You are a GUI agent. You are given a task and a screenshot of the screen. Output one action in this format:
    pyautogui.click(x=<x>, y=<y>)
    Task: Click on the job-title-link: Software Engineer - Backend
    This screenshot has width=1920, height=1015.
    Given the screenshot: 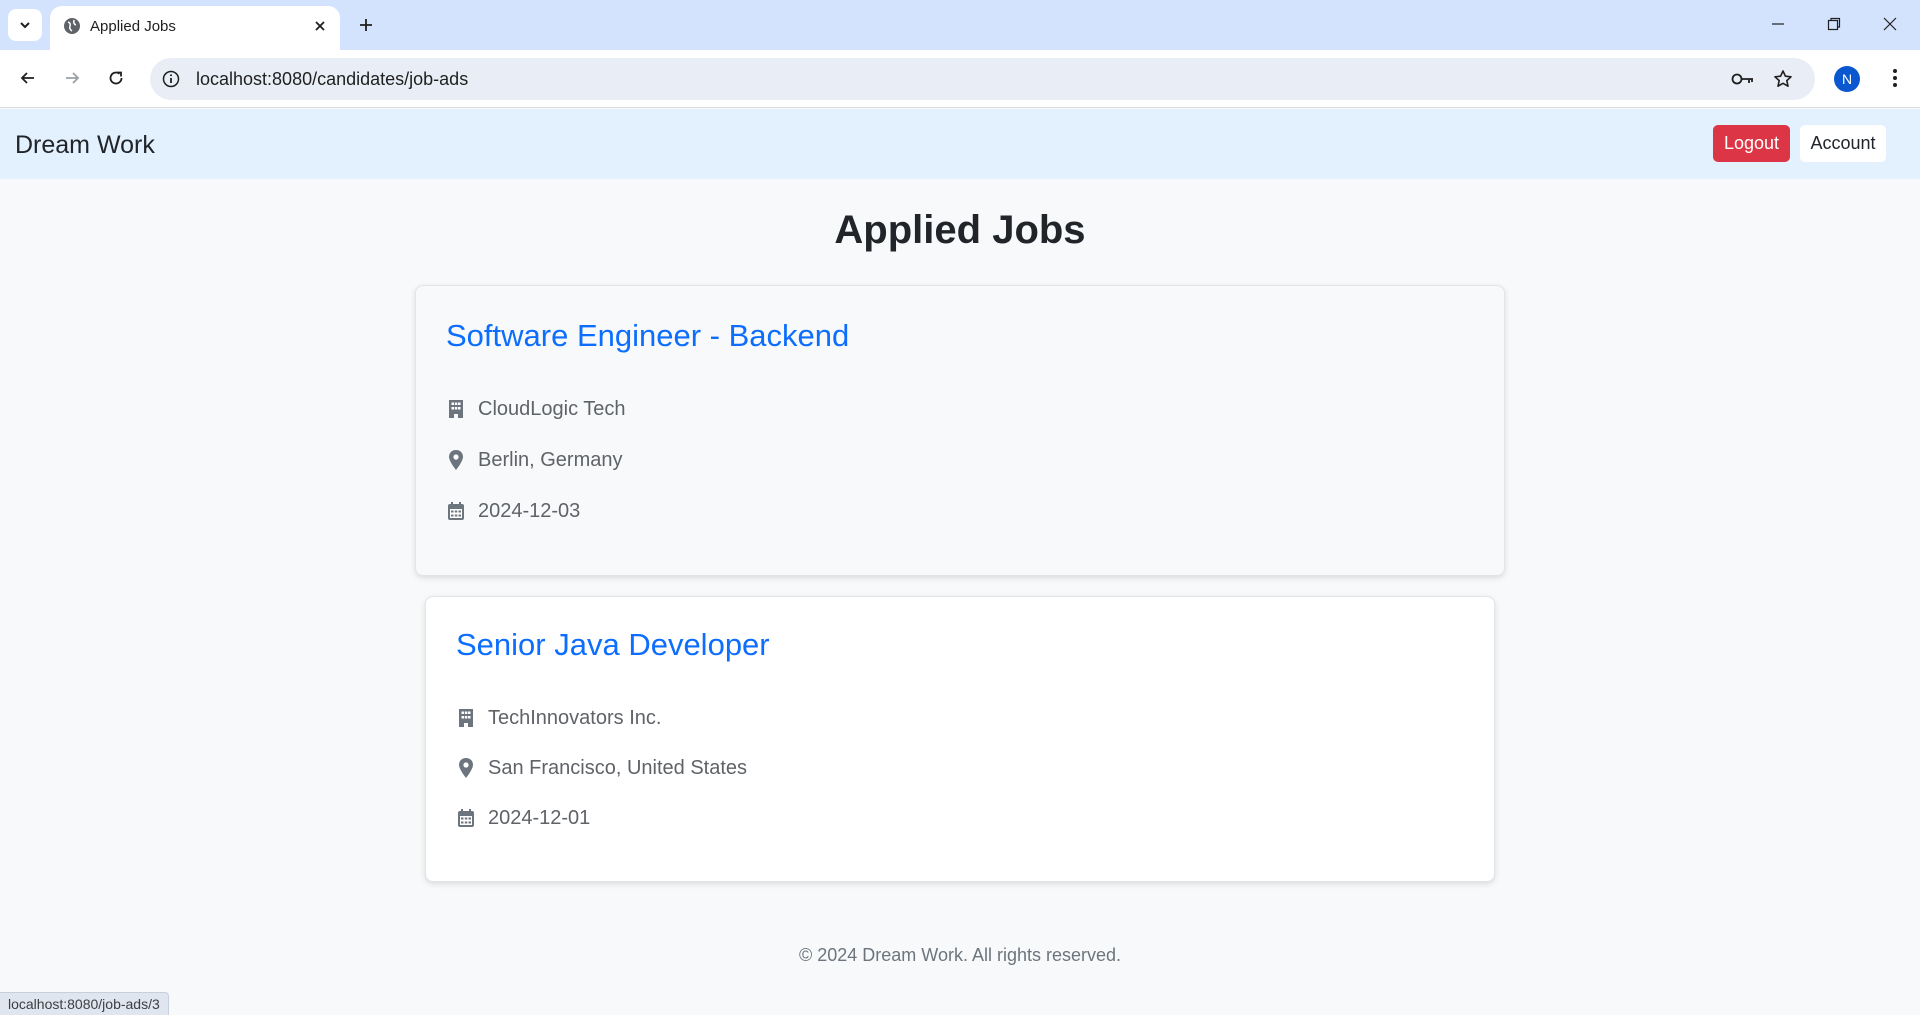 What is the action you would take?
    pyautogui.click(x=647, y=336)
    